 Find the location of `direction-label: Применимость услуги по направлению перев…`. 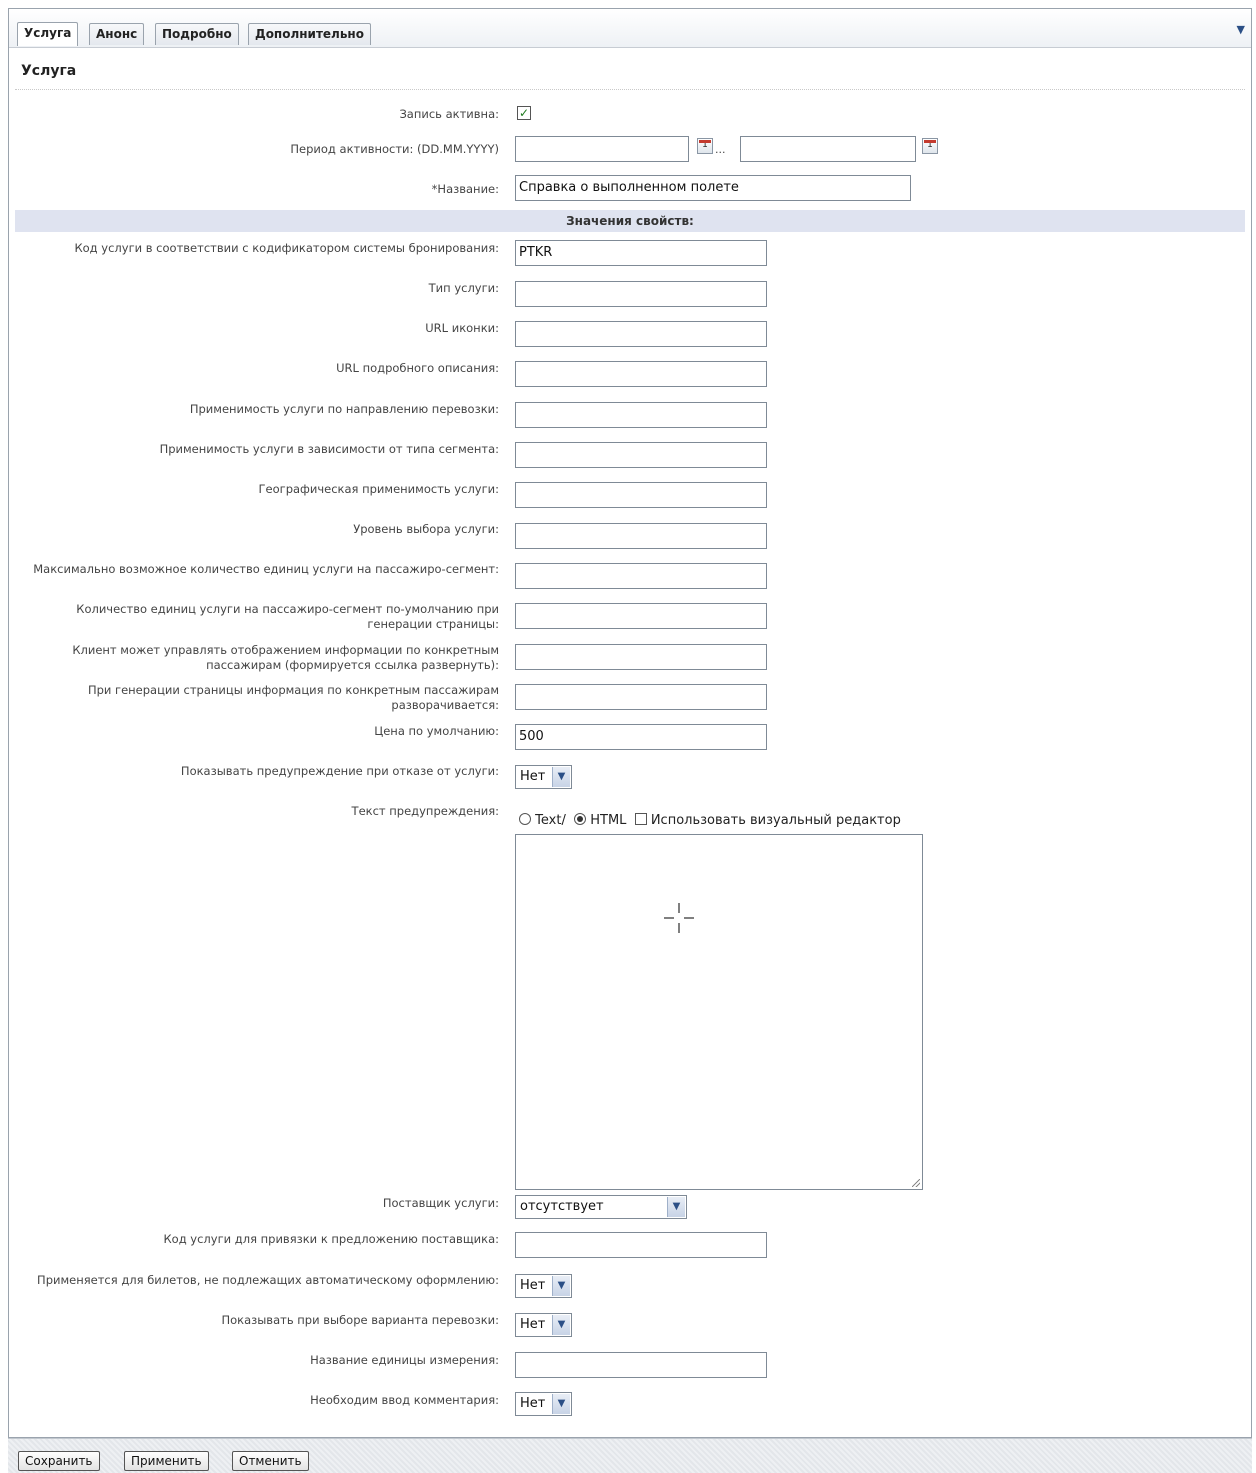

direction-label: Применимость услуги по направлению перев… is located at coordinates (344, 409).